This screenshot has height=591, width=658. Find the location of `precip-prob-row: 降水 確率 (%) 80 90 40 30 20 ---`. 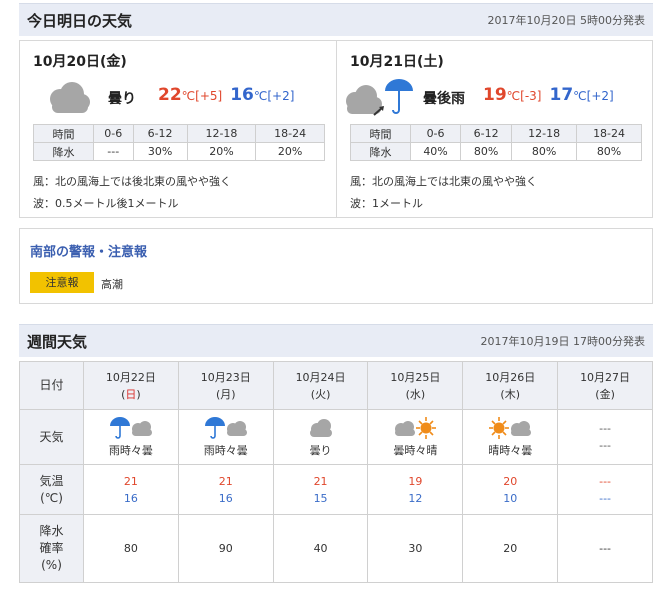

precip-prob-row: 降水 確率 (%) 80 90 40 30 20 --- is located at coordinates (336, 548).